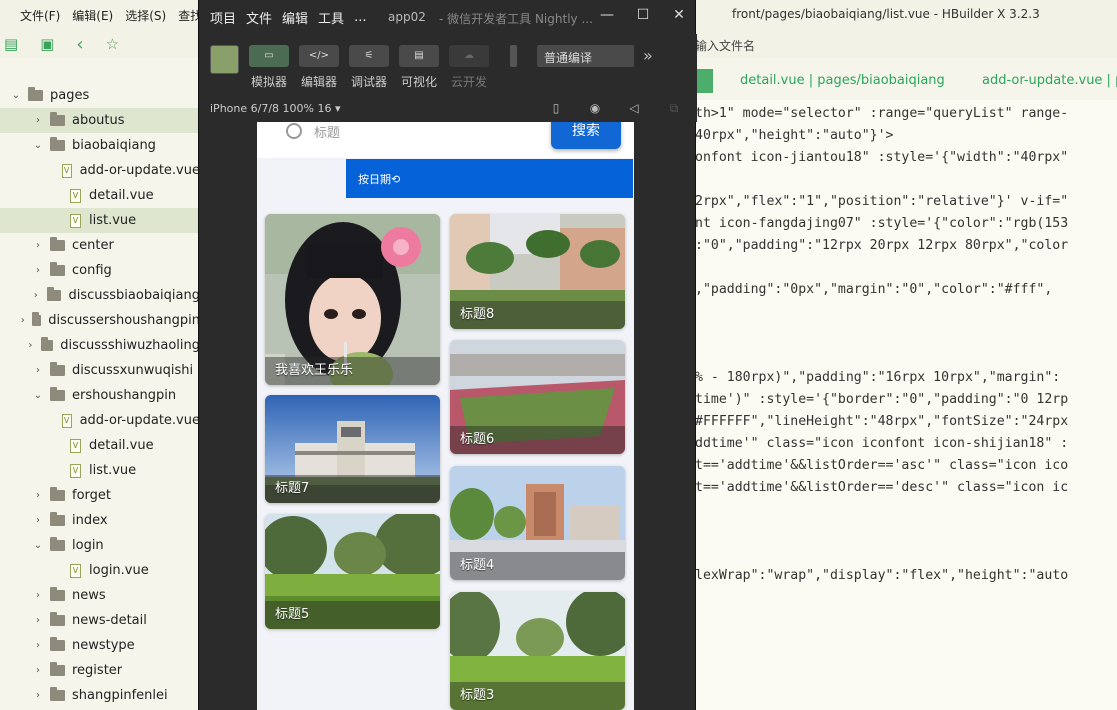  What do you see at coordinates (269, 56) in the screenshot?
I see `simulator-toggle-button: ▭` at bounding box center [269, 56].